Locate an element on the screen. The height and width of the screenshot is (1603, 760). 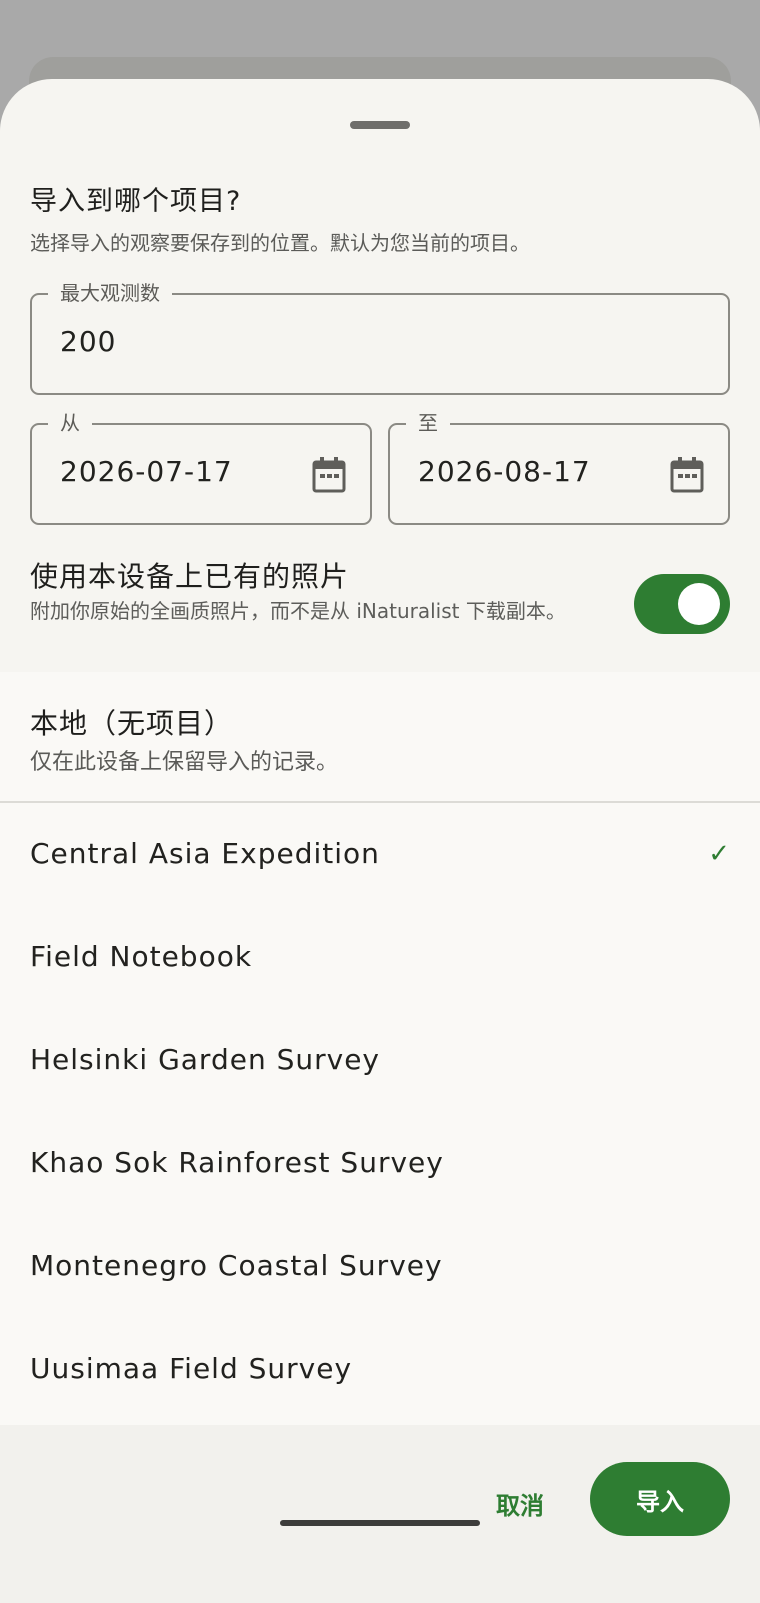
project-item-helsinki-garden-survey: Helsinki Garden Survey is located at coordinates (380, 1060).